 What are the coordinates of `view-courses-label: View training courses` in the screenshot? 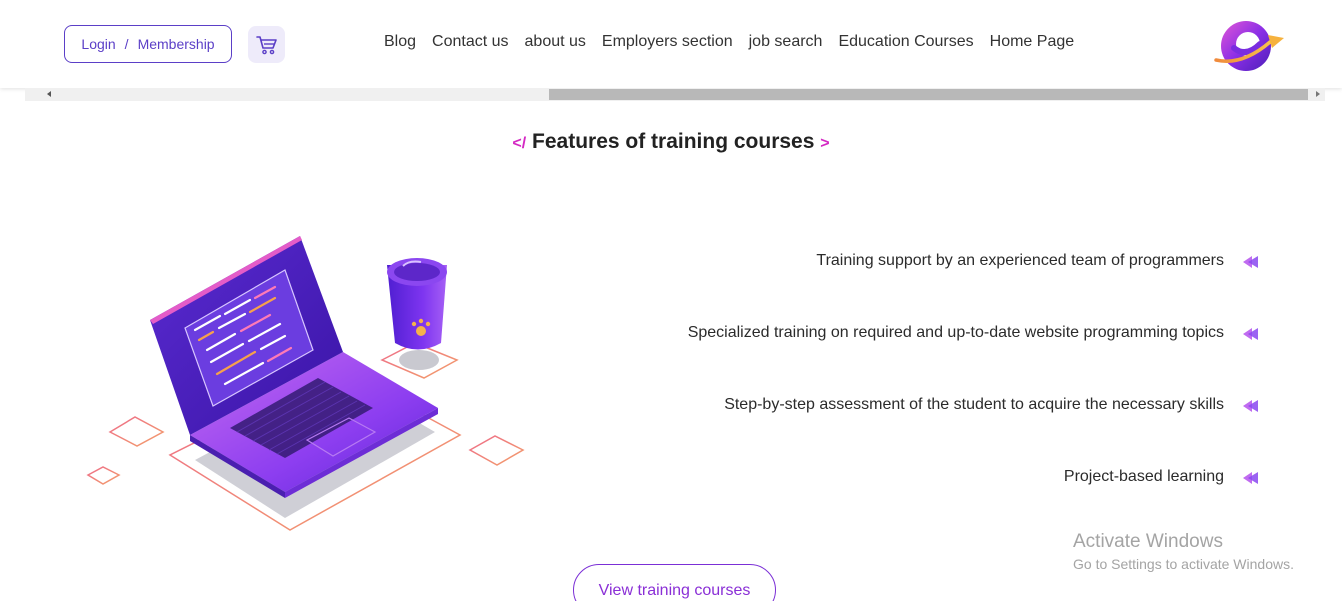 It's located at (675, 591).